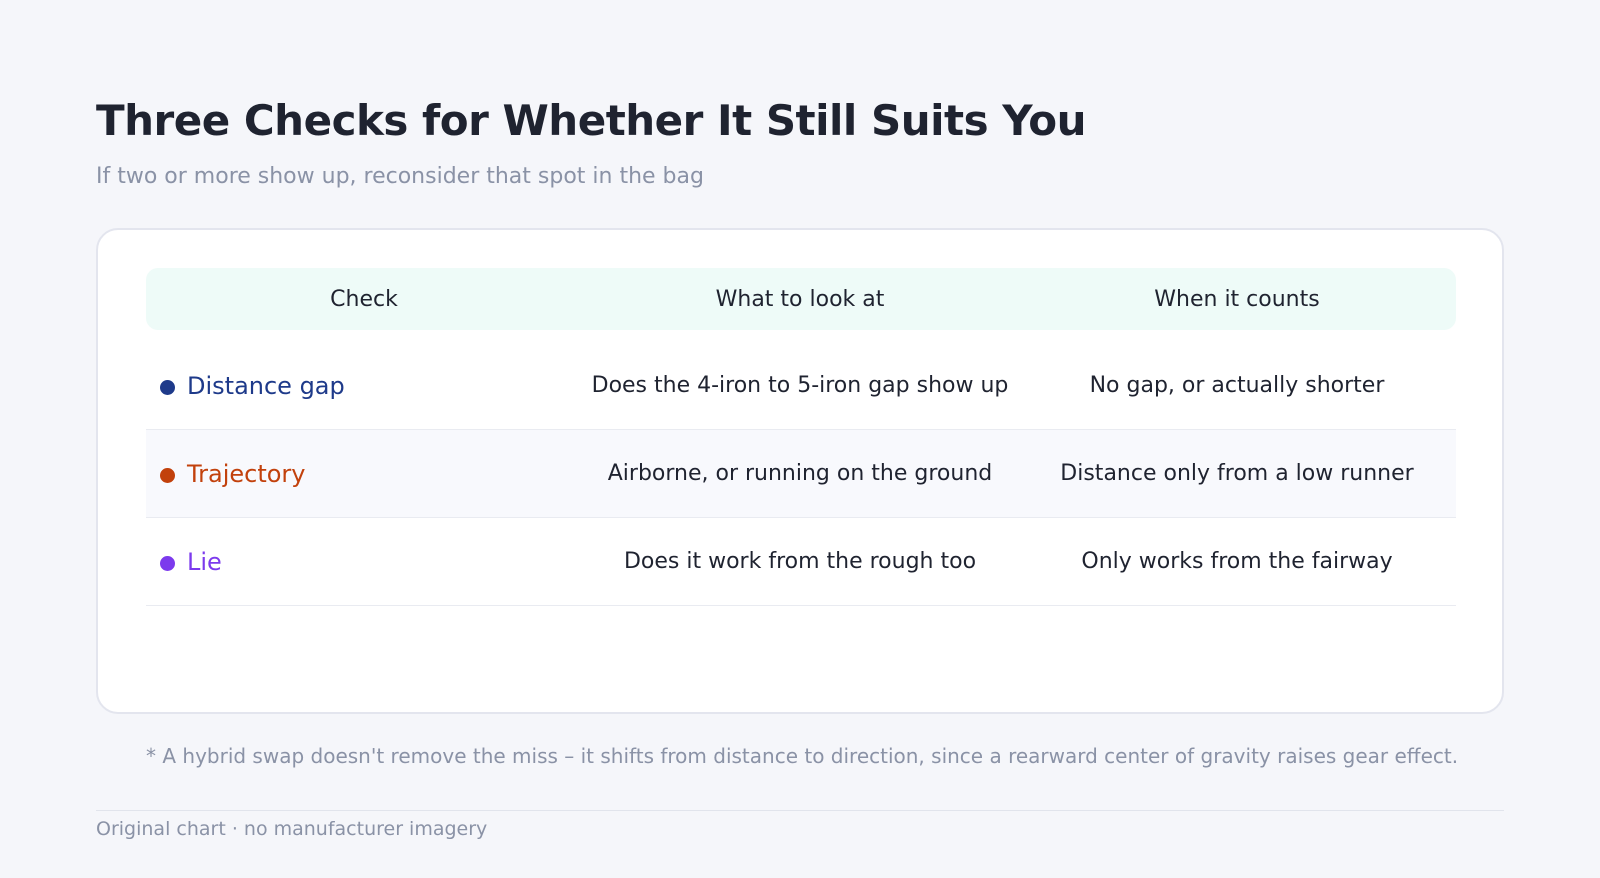  Describe the element at coordinates (204, 561) in the screenshot. I see `check-label: Lie` at that location.